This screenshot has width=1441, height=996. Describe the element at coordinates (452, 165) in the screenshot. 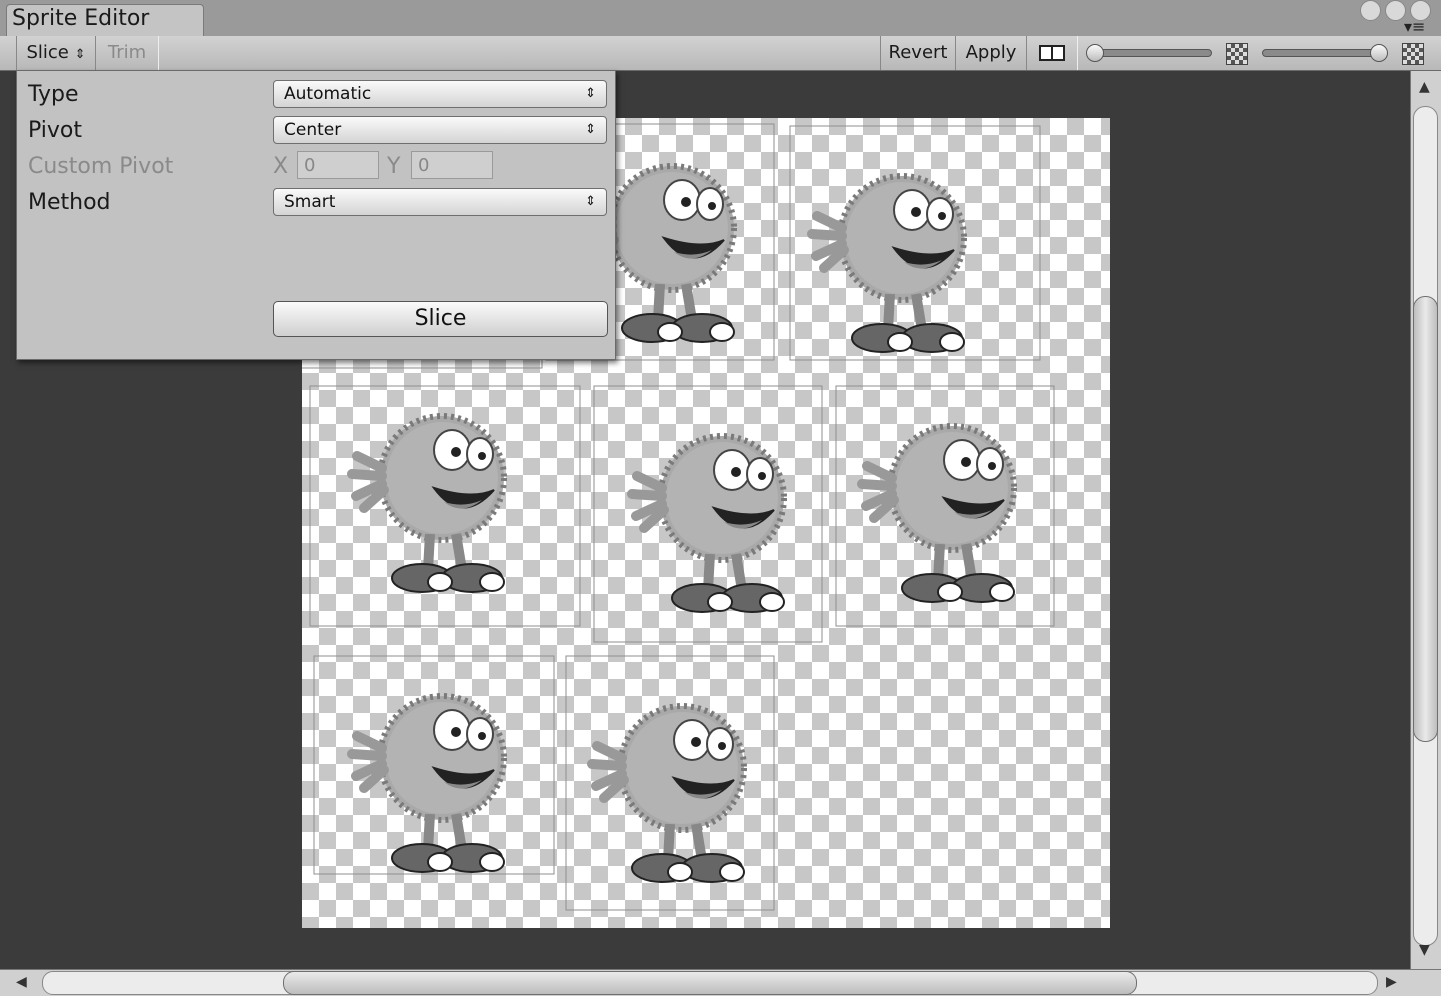

I see `pivot-y-field: 0` at that location.